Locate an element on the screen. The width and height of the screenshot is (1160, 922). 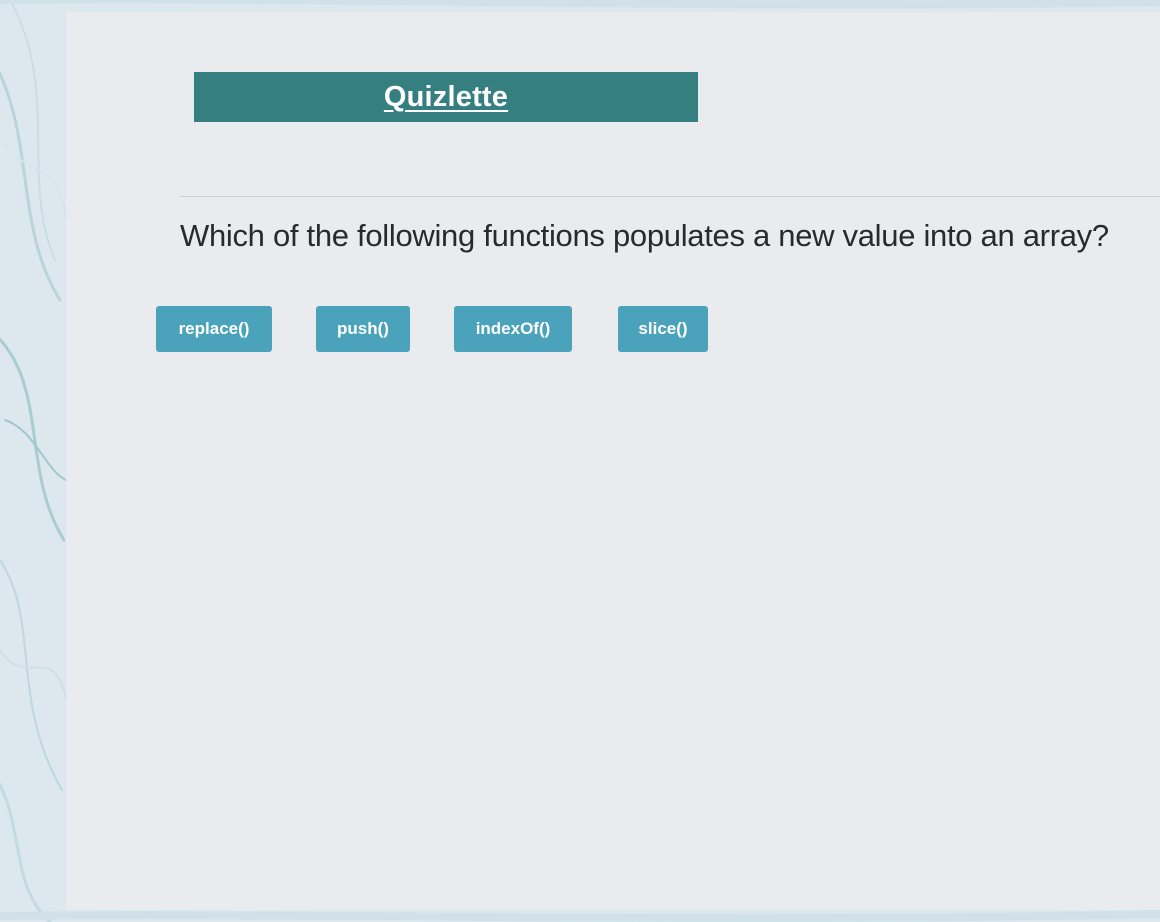
answer-button-indexof: indexOf() is located at coordinates (513, 329).